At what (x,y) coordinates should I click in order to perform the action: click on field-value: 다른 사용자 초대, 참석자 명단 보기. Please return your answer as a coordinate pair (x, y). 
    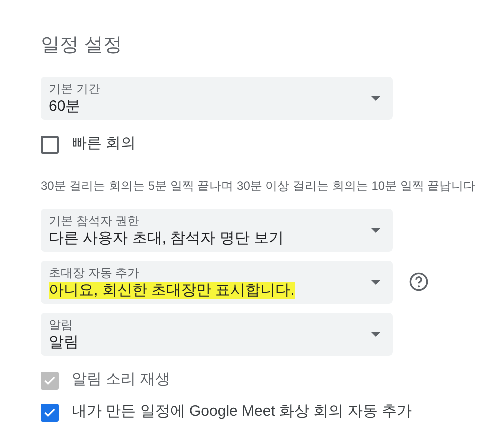
    Looking at the image, I should click on (166, 238).